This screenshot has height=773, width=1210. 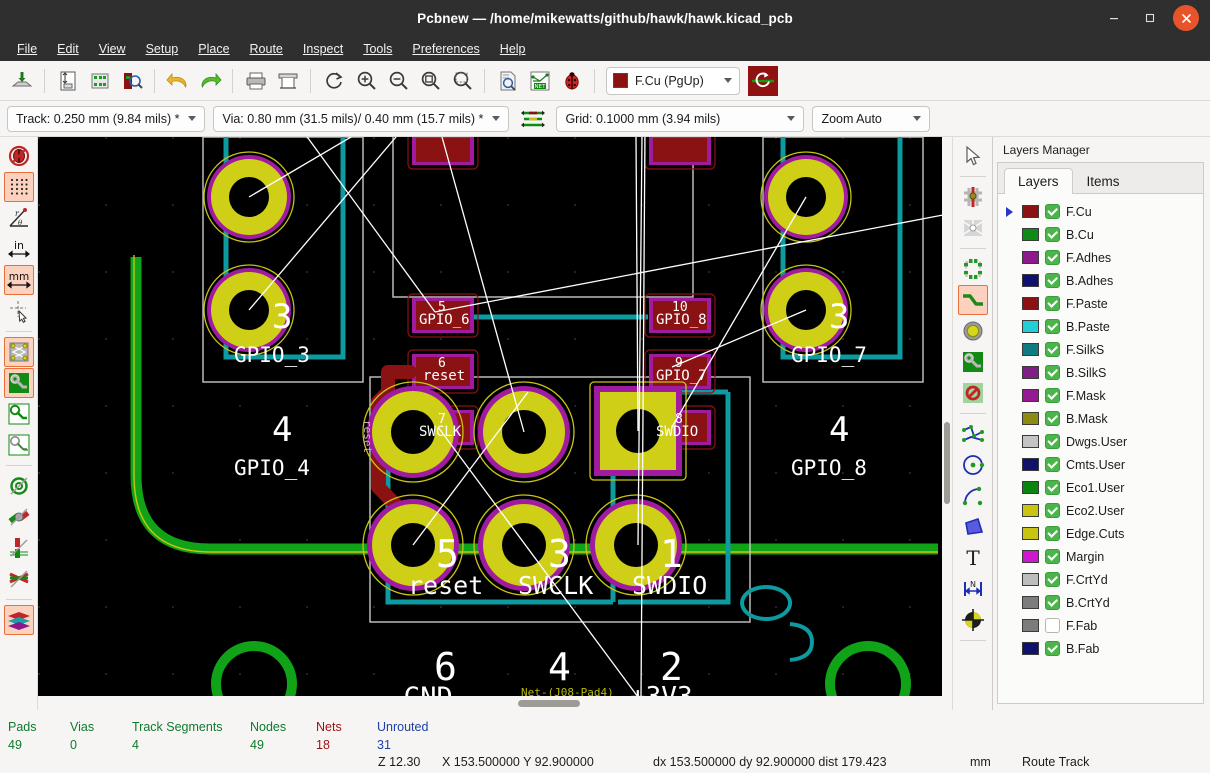 What do you see at coordinates (68, 49) in the screenshot?
I see `menu-edit: Edit` at bounding box center [68, 49].